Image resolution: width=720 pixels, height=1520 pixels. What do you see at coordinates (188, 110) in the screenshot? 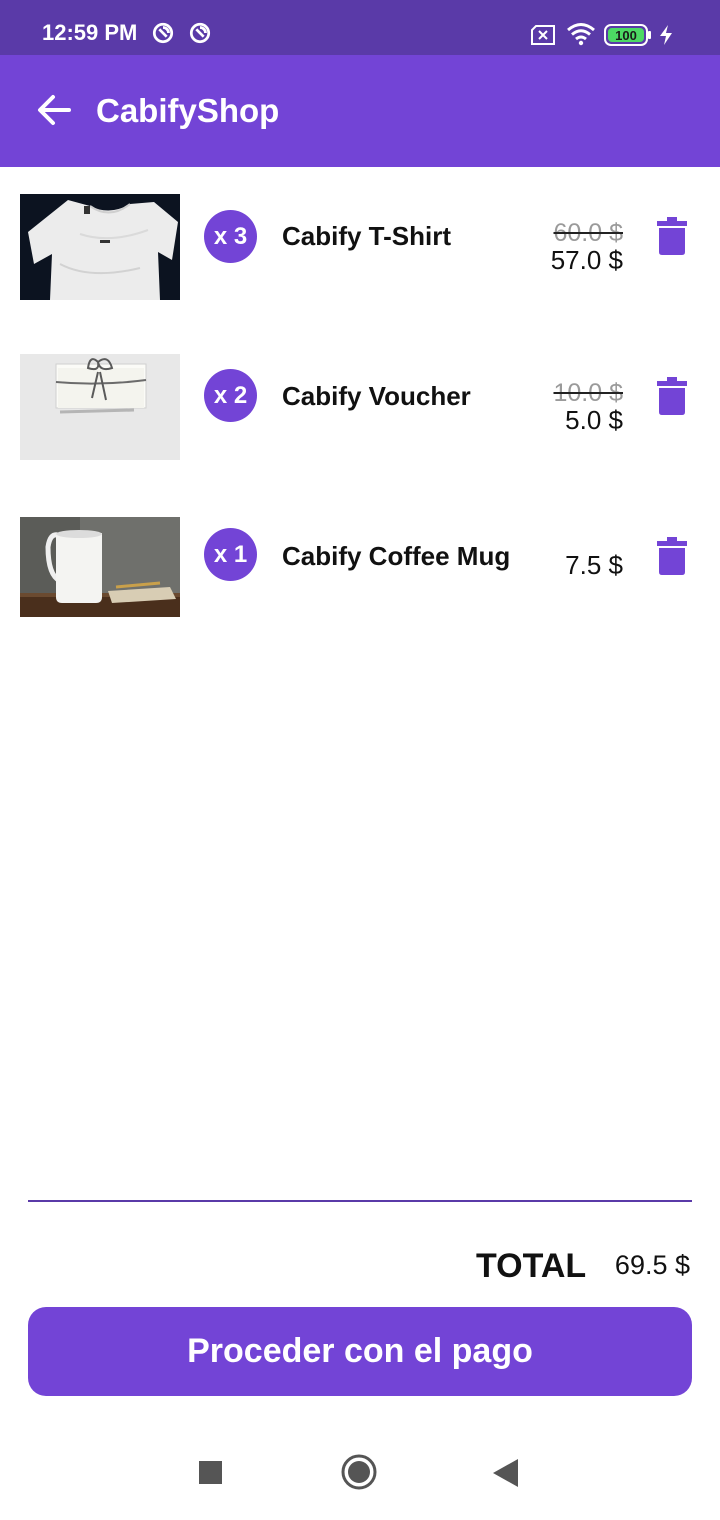
I see `page-title: CabifyShop` at bounding box center [188, 110].